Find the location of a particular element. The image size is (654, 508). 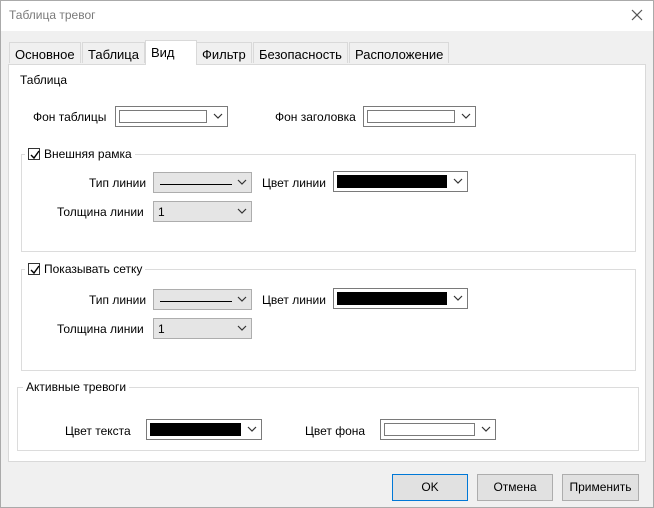

tab-view: Вид is located at coordinates (171, 52).